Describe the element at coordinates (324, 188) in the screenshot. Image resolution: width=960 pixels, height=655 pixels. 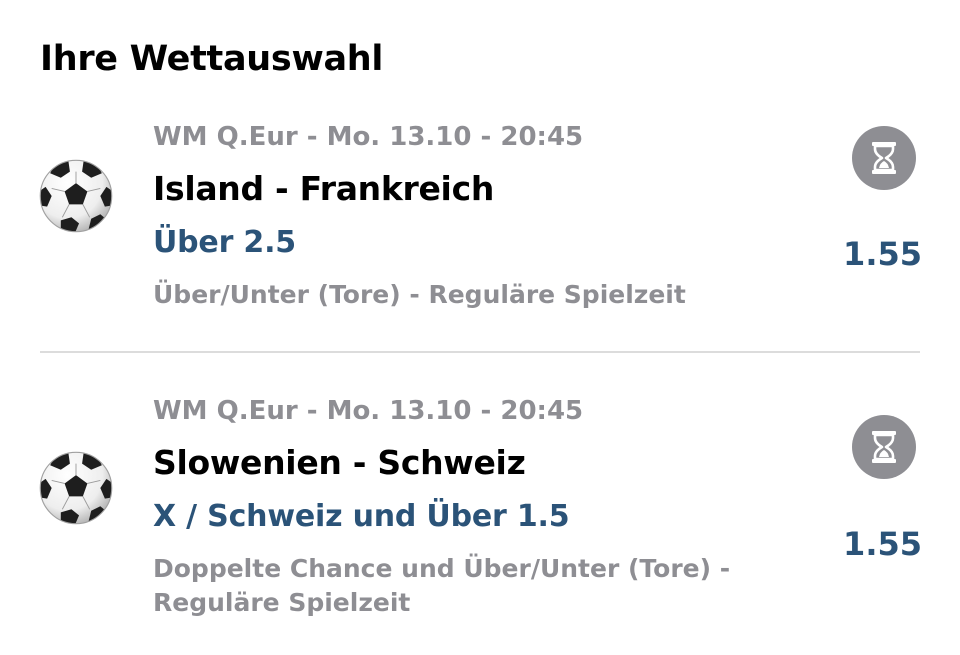
I see `match-title: Island - Frankreich` at that location.